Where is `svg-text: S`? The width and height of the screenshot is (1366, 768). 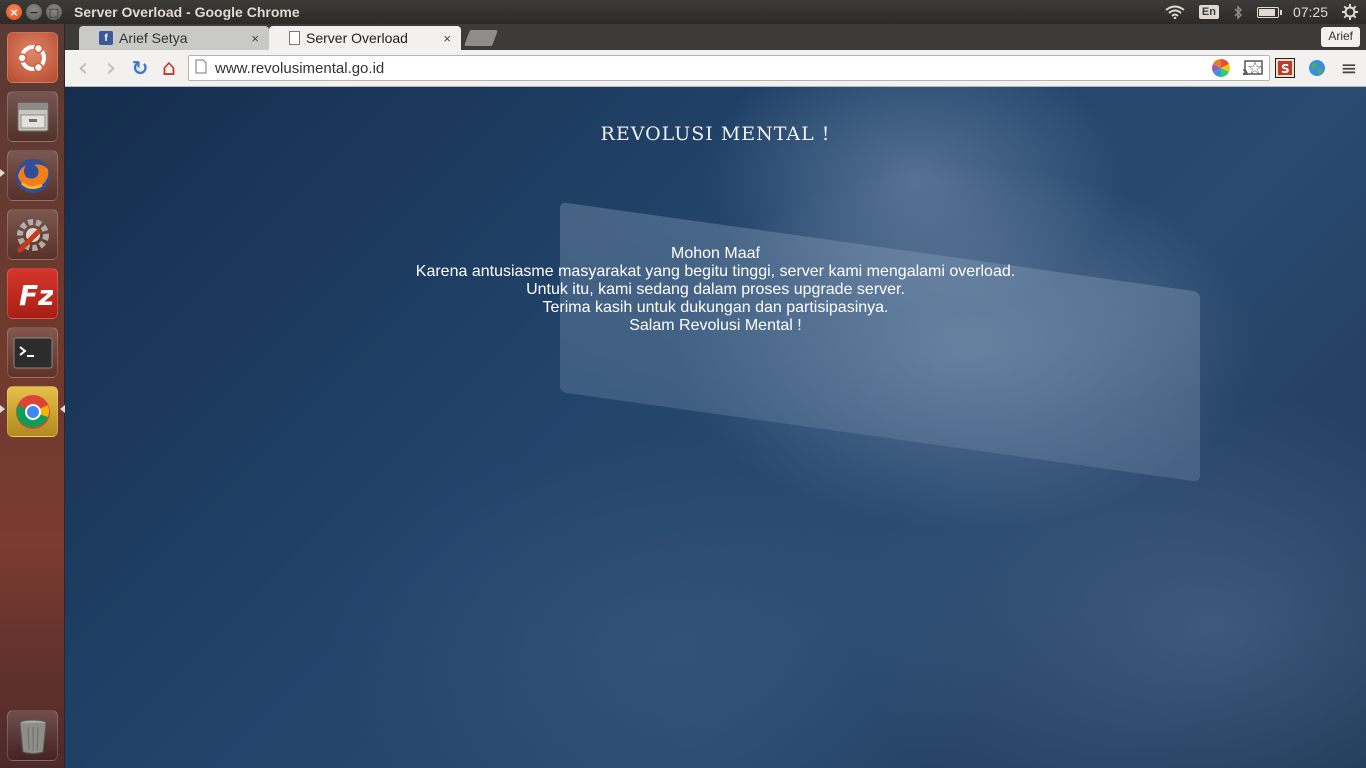
svg-text: S is located at coordinates (1285, 69).